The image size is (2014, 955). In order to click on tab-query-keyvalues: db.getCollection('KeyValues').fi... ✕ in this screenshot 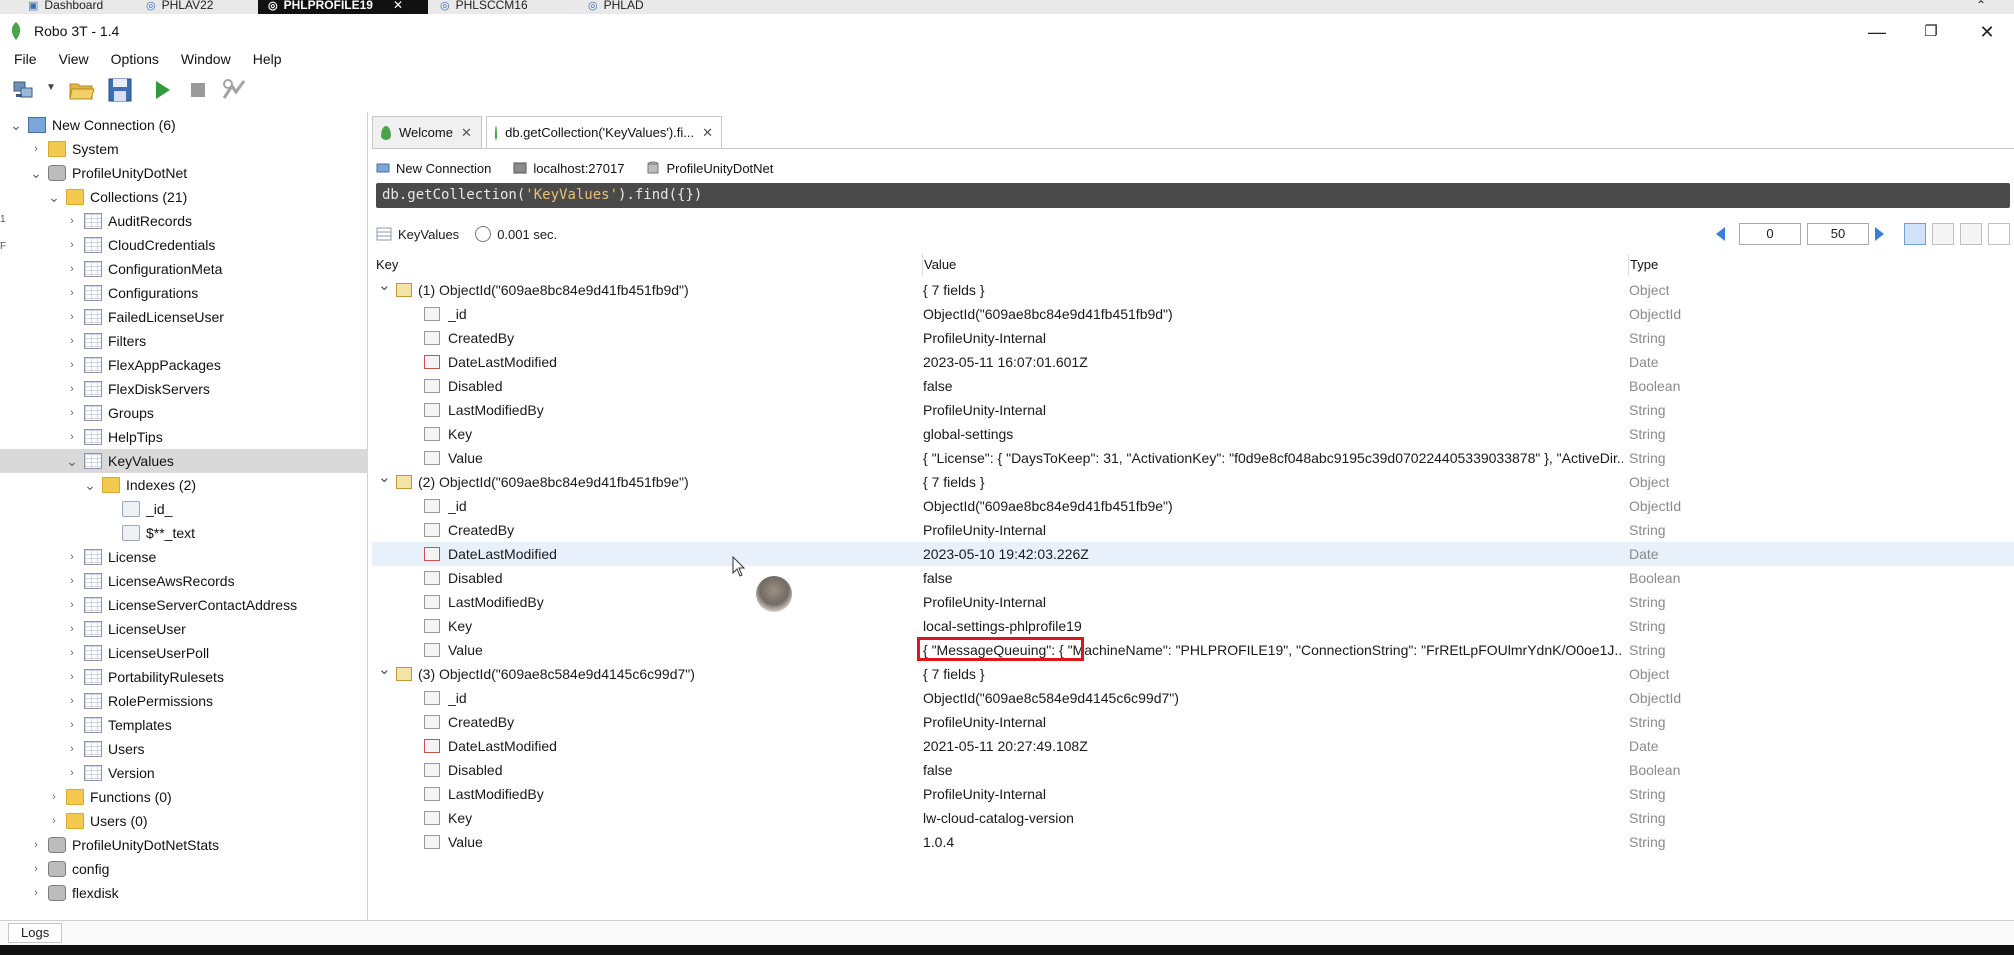, I will do `click(604, 132)`.